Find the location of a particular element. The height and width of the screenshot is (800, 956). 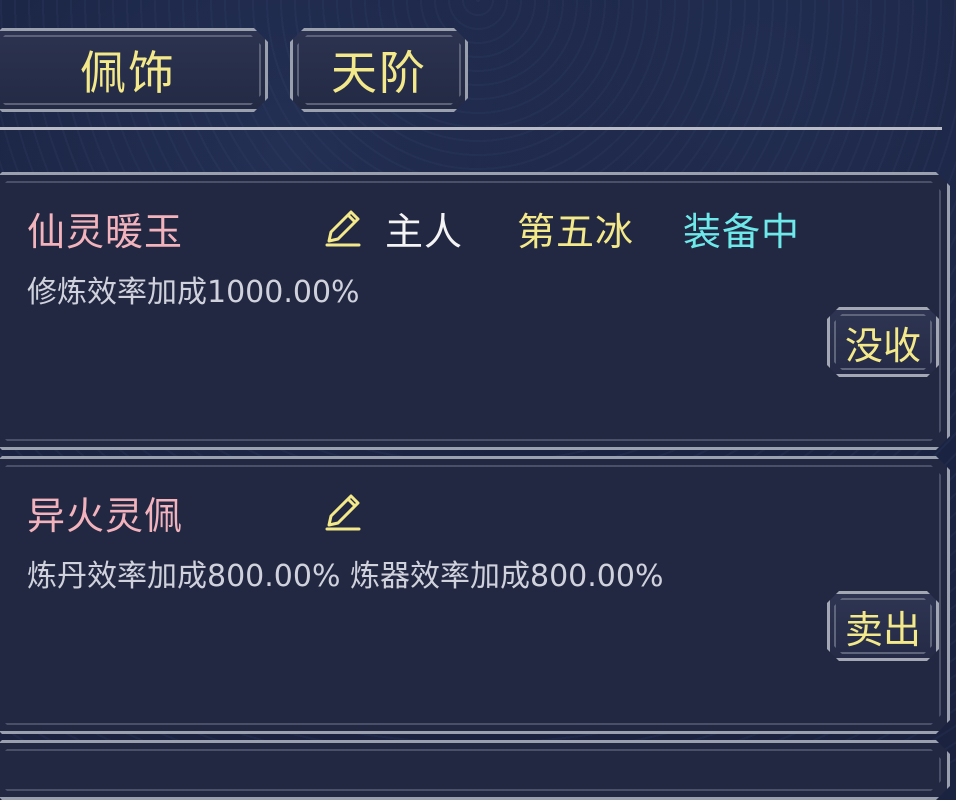

item-card-partial is located at coordinates (475, 770).